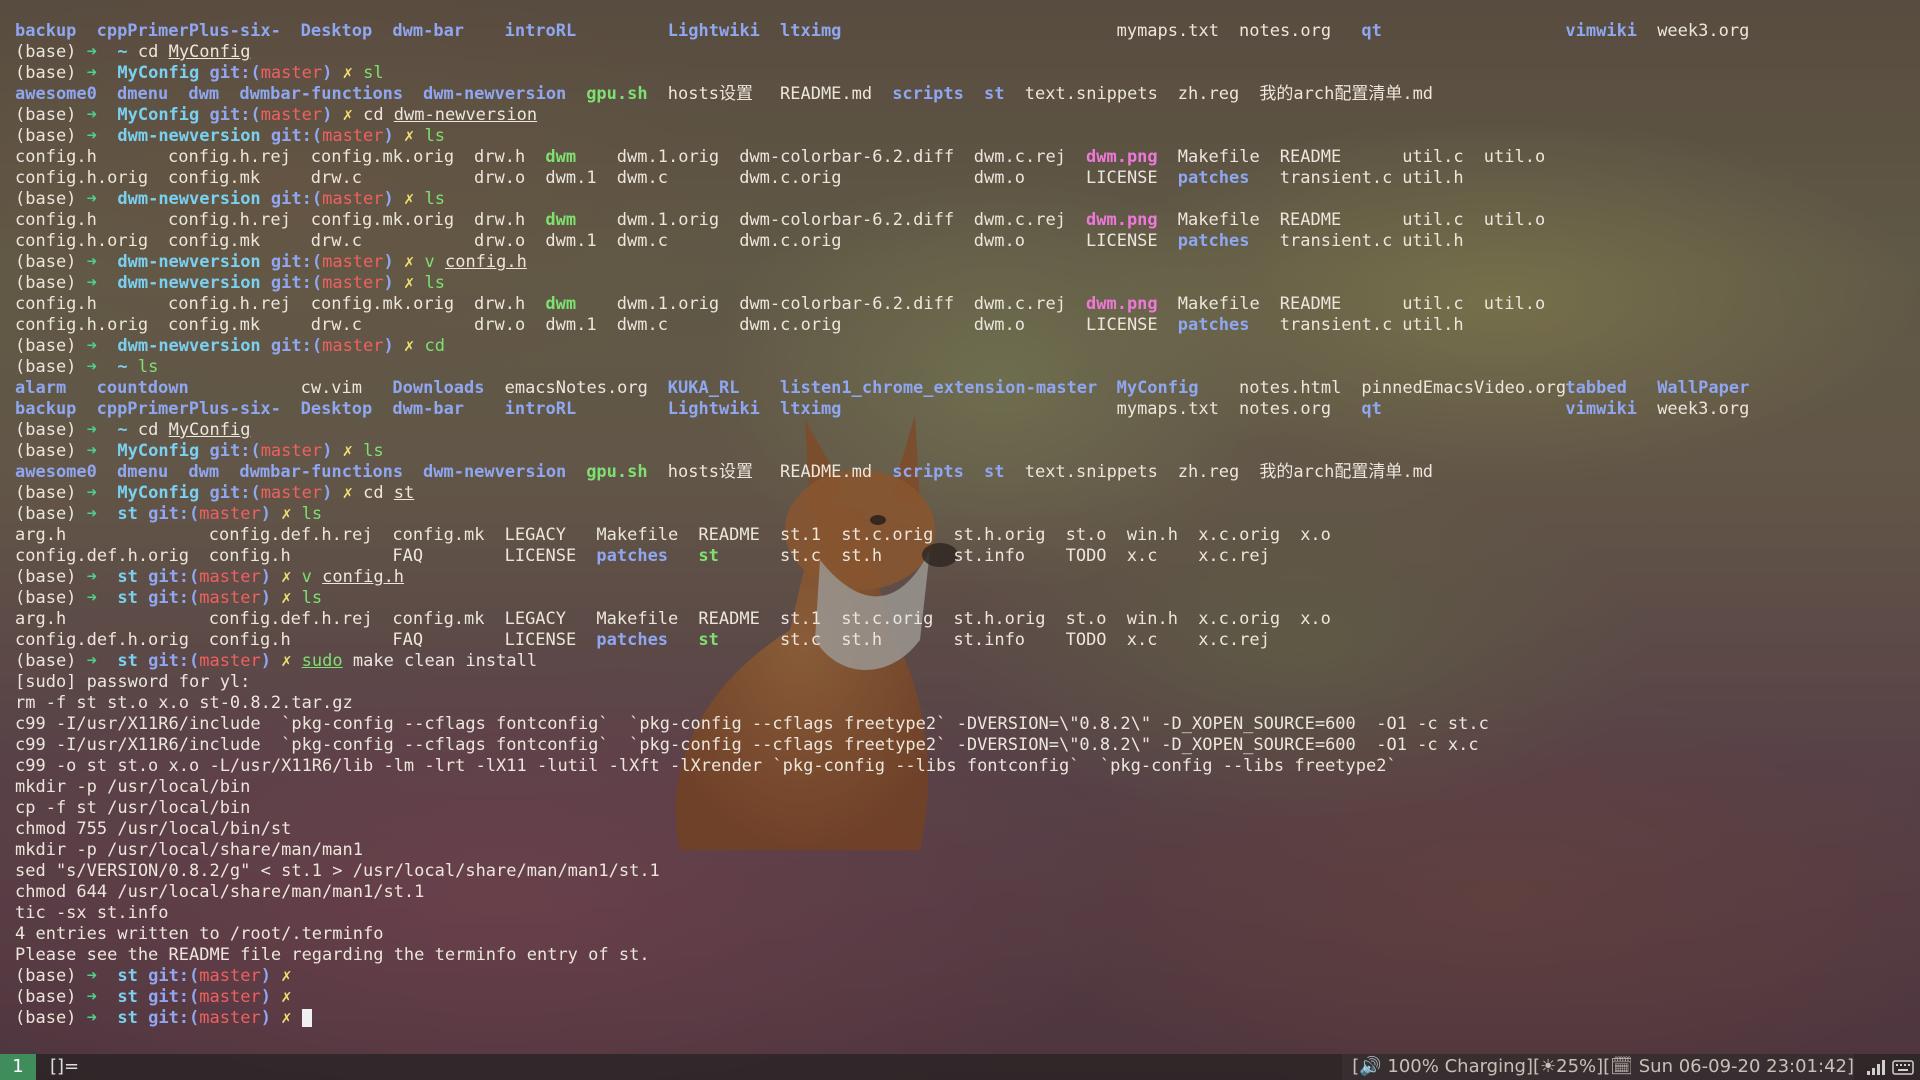  What do you see at coordinates (967, 787) in the screenshot?
I see `terminal-line: mkdir -p /usr/local/bin` at bounding box center [967, 787].